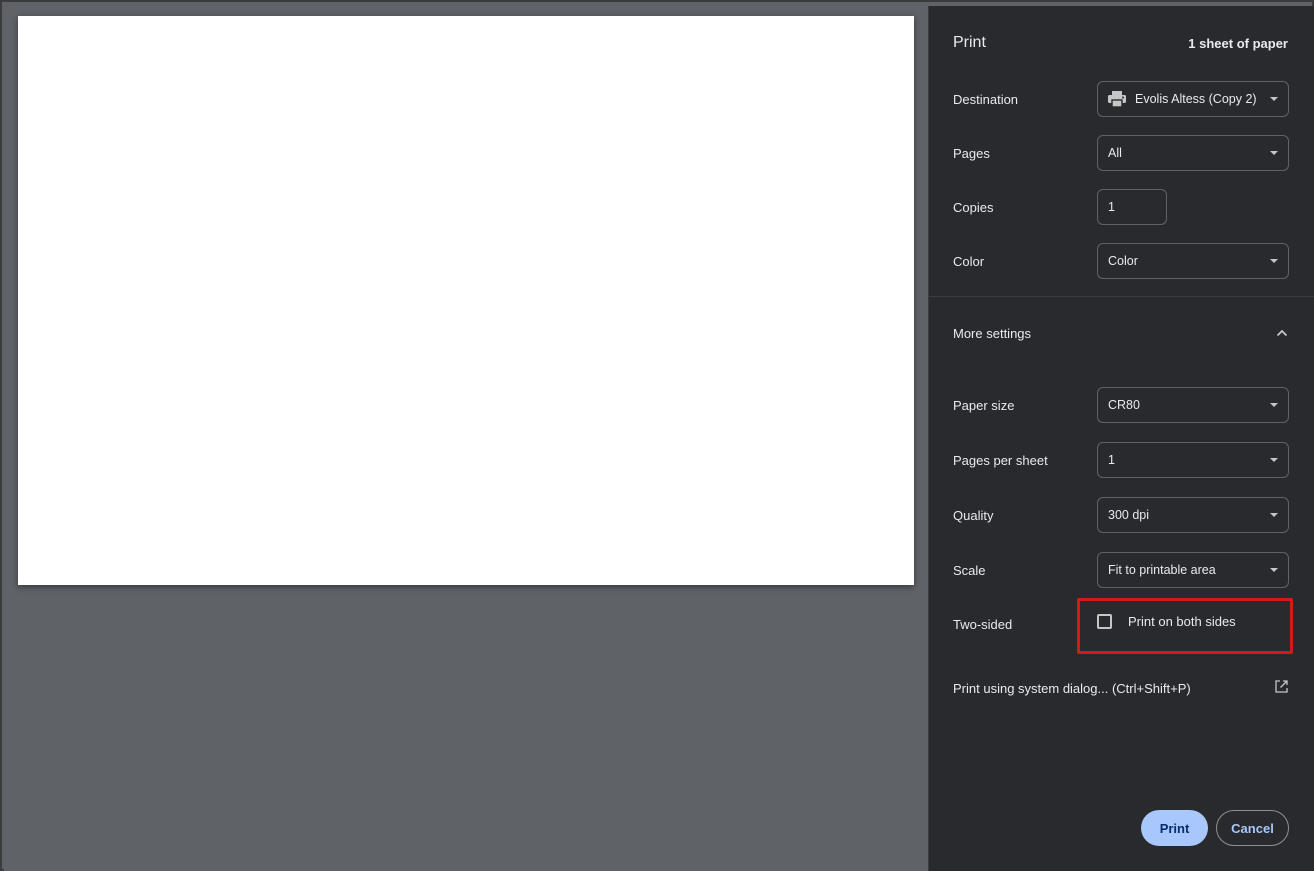  I want to click on pages-per-sheet-value: 1, so click(1111, 460).